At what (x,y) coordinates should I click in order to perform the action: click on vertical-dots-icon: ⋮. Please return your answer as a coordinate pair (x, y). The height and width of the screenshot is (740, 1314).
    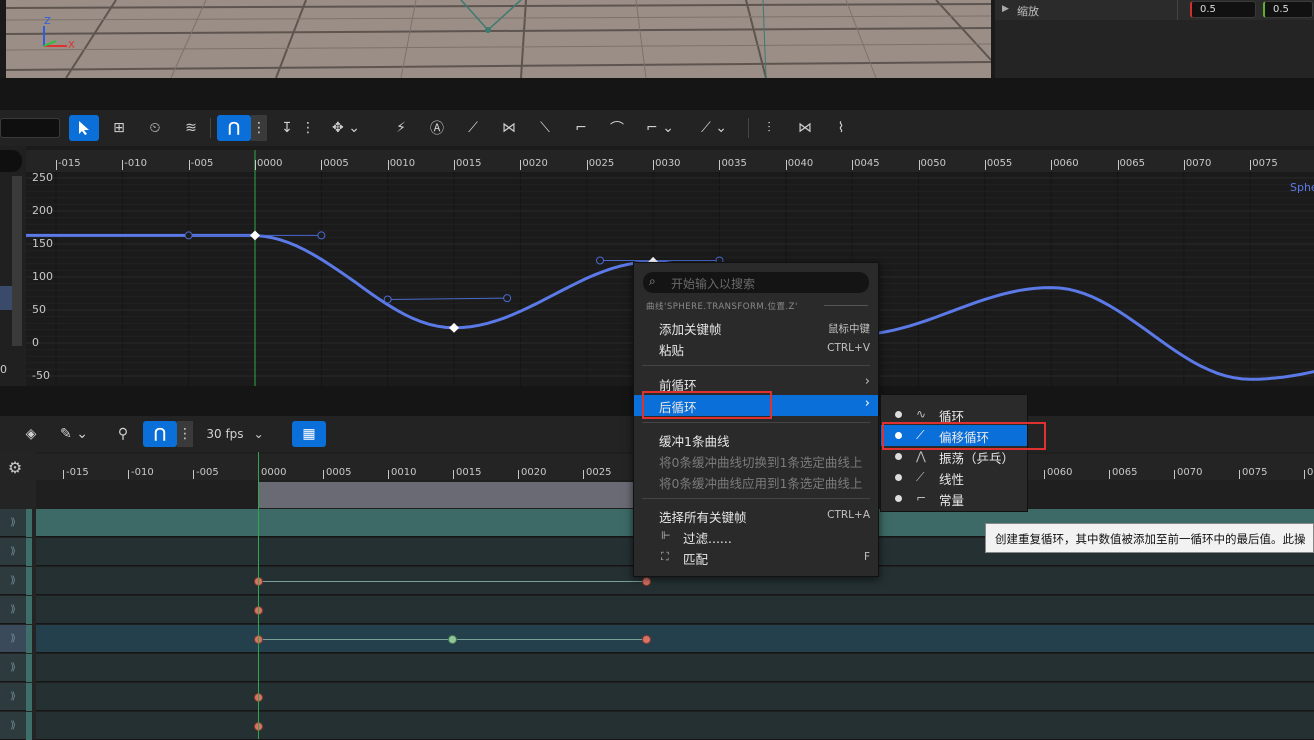
    Looking at the image, I should click on (308, 128).